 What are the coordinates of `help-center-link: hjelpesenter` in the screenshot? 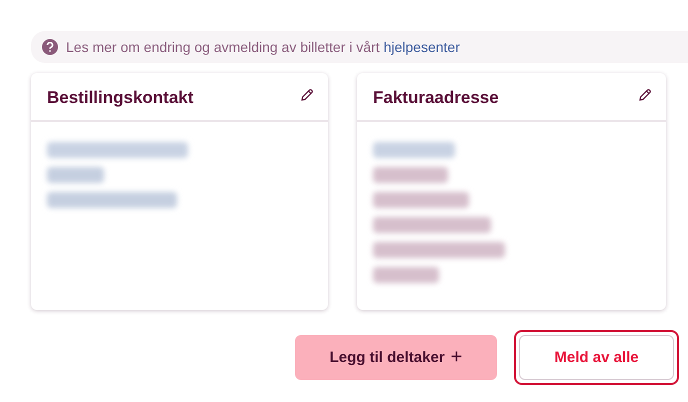 It's located at (422, 47).